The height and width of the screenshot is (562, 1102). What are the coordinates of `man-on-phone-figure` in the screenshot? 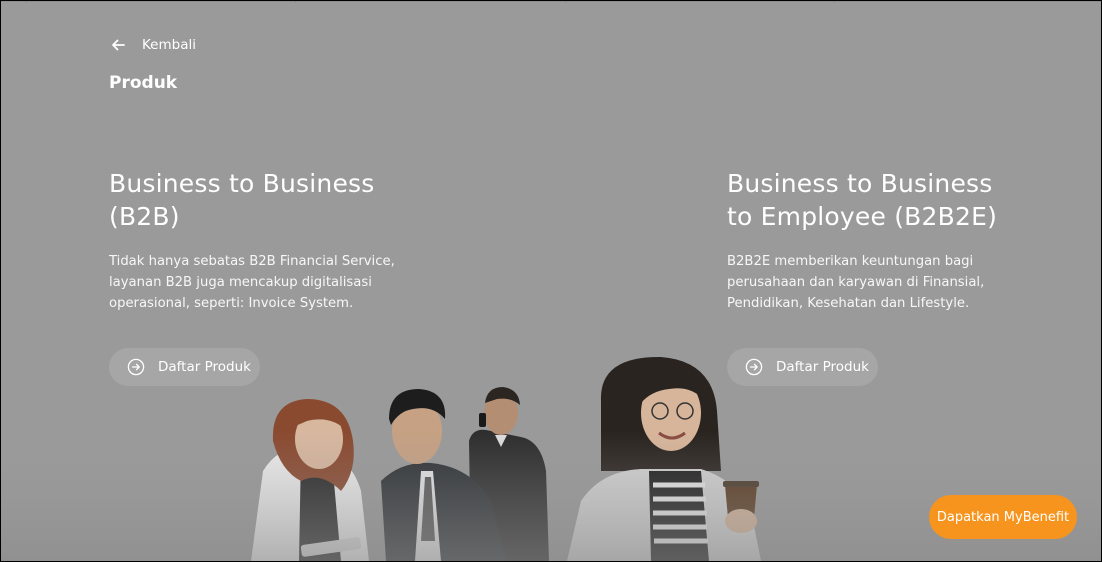 It's located at (509, 474).